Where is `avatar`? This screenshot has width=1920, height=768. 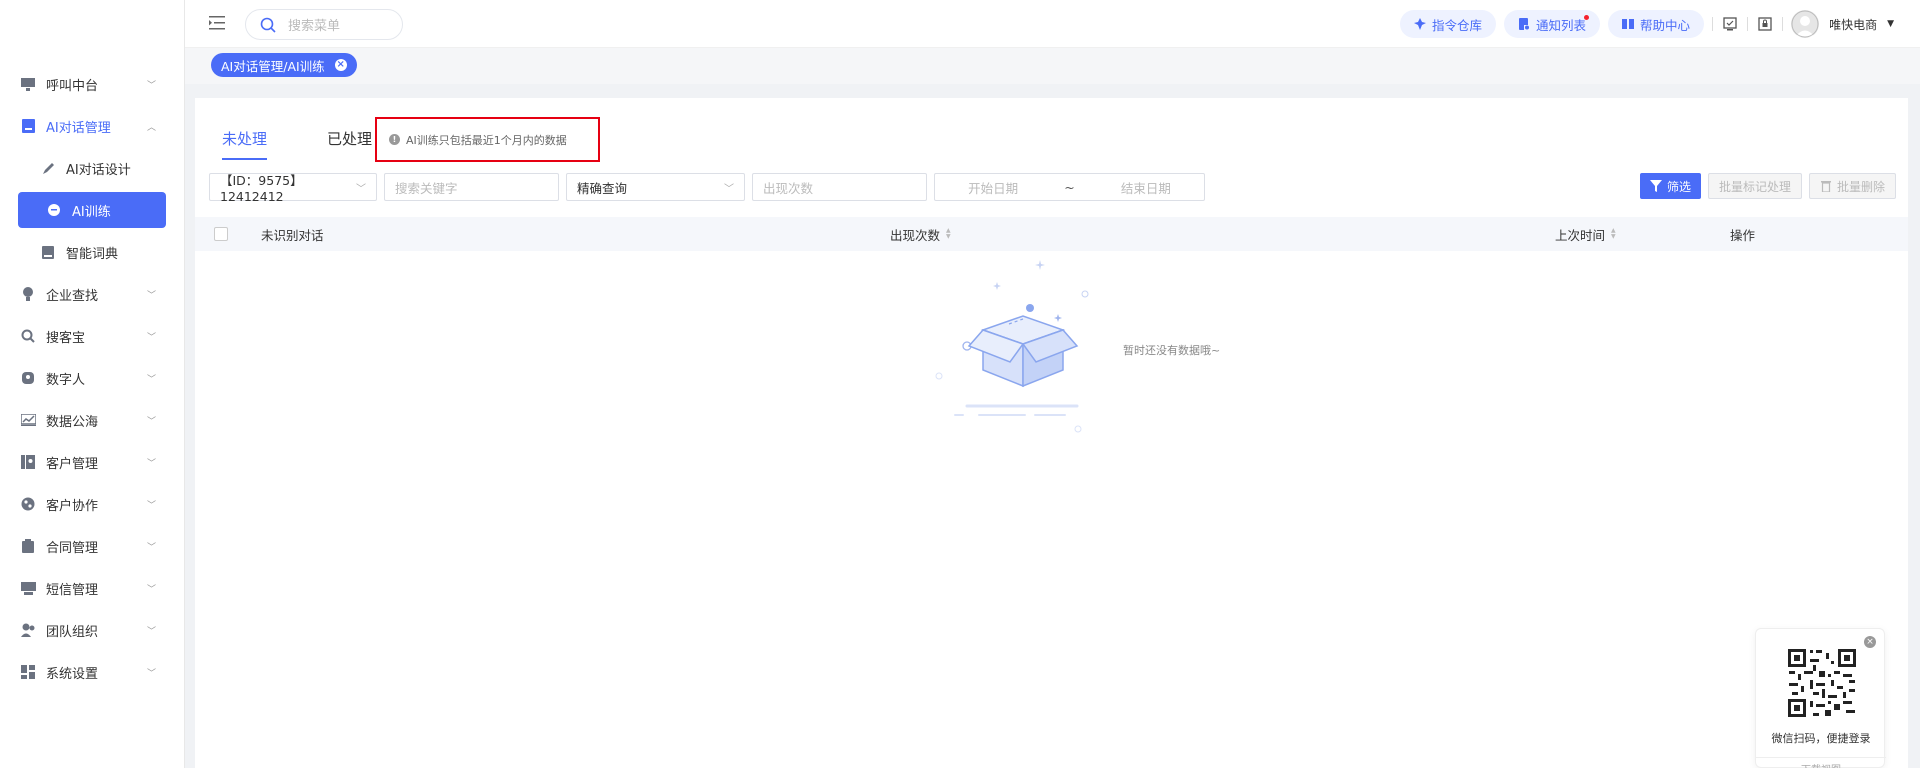 avatar is located at coordinates (1805, 24).